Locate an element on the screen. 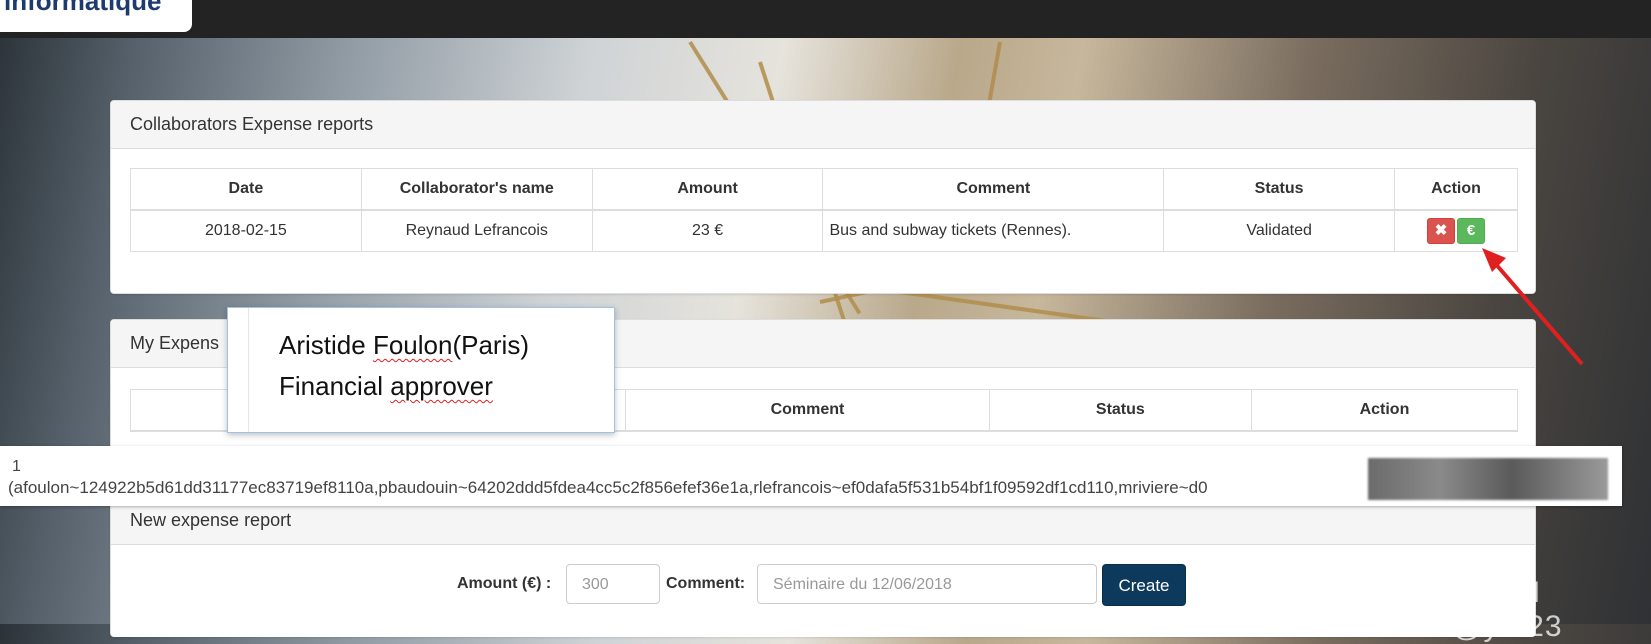  annotation-arrow is located at coordinates (1533, 307).